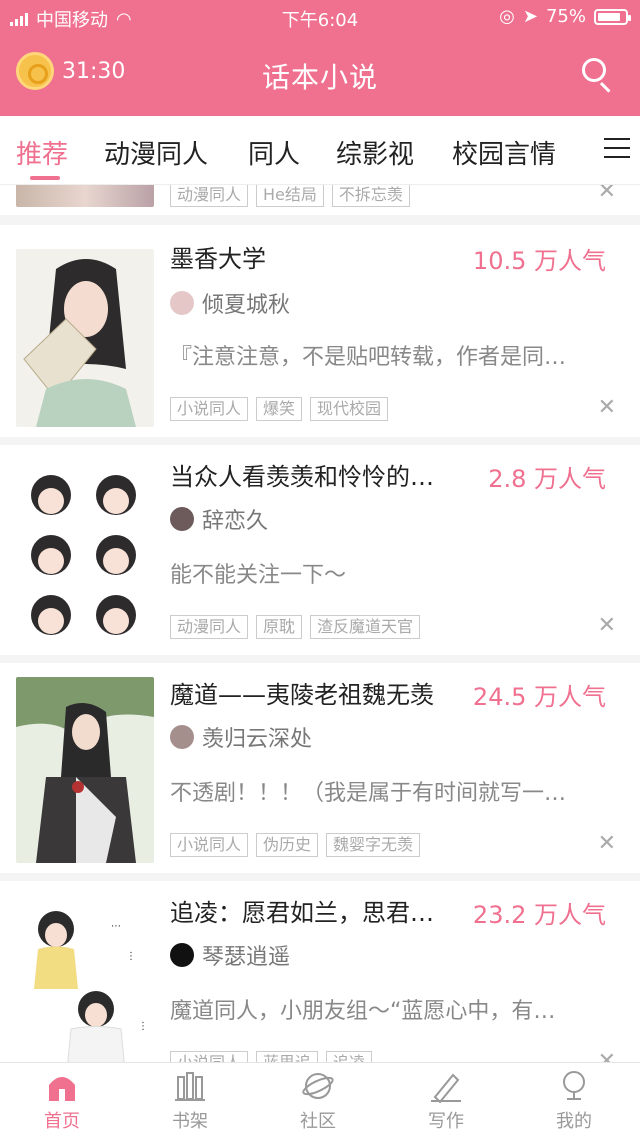 Image resolution: width=640 pixels, height=1139 pixels. I want to click on tag: 蓝思追, so click(287, 1056).